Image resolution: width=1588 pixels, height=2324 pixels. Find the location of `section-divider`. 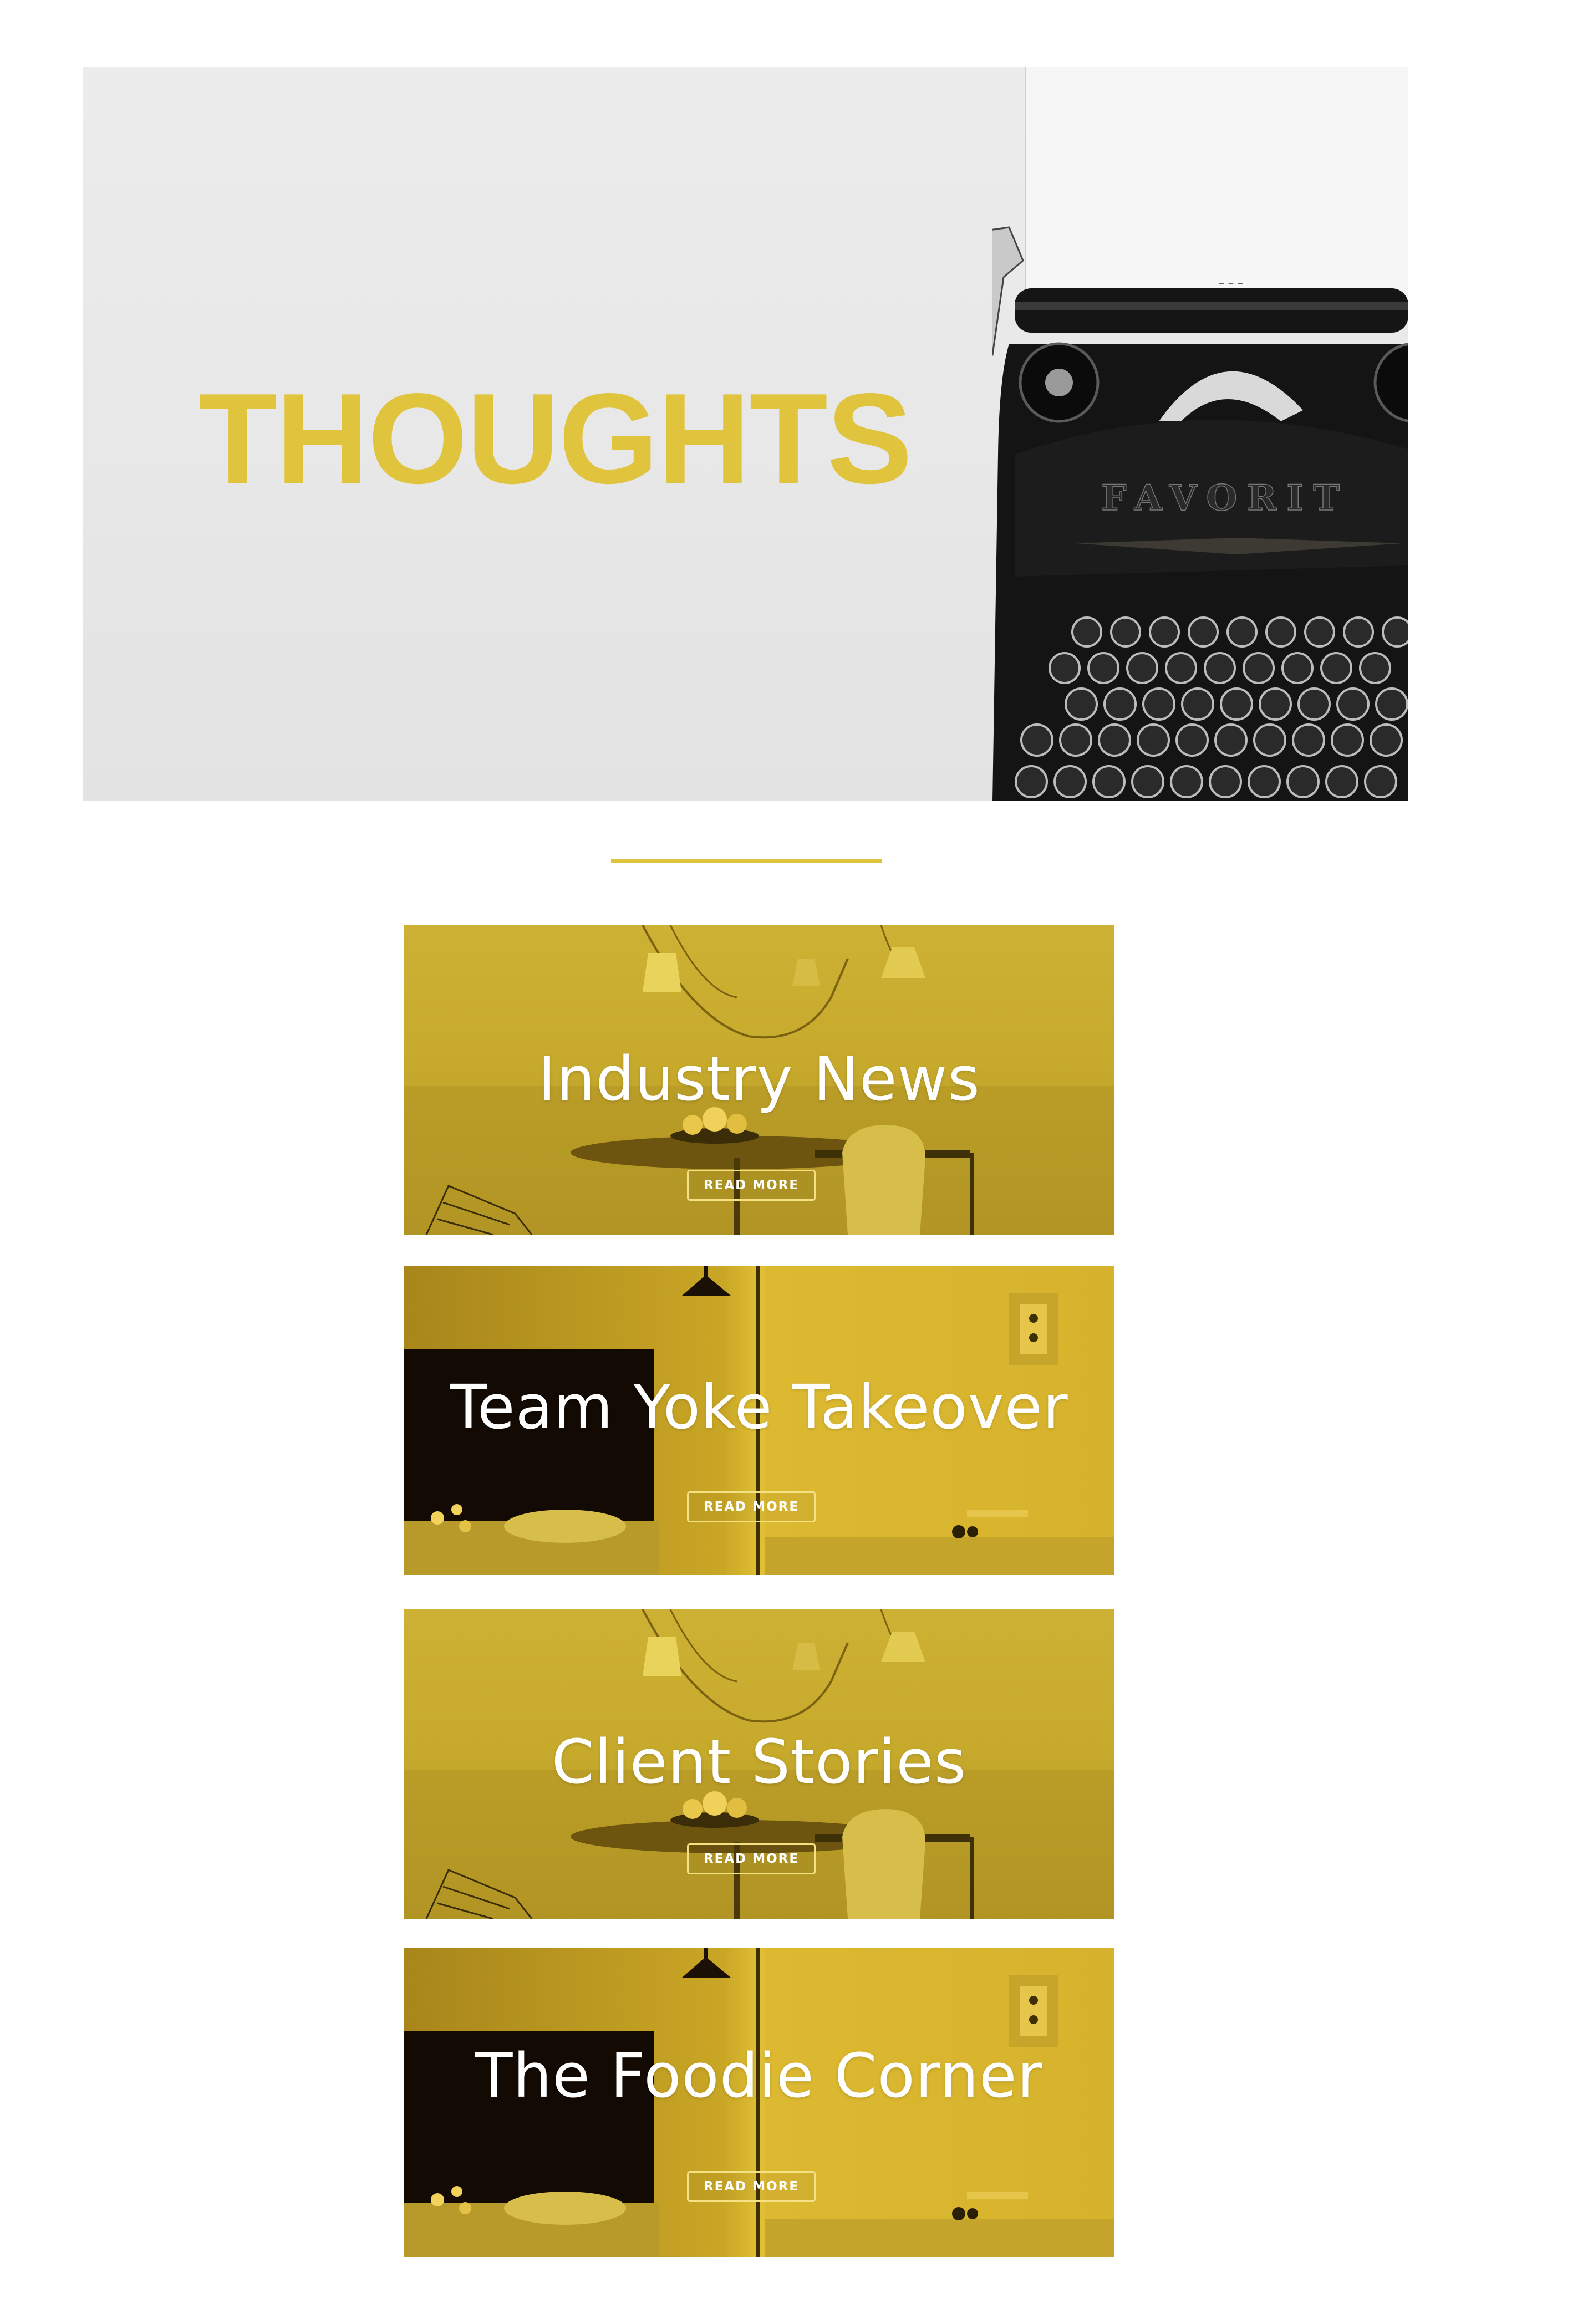

section-divider is located at coordinates (746, 861).